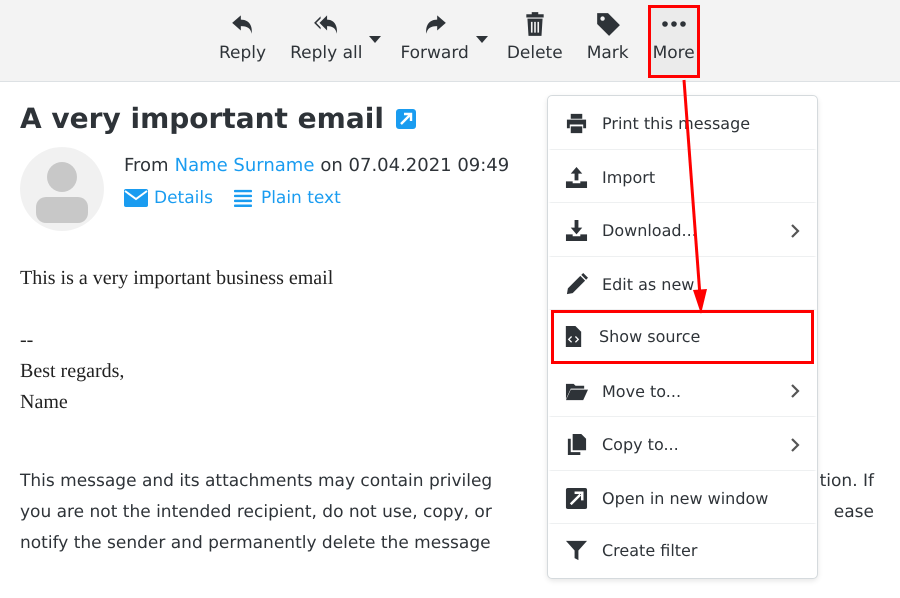  I want to click on tag-icon, so click(607, 24).